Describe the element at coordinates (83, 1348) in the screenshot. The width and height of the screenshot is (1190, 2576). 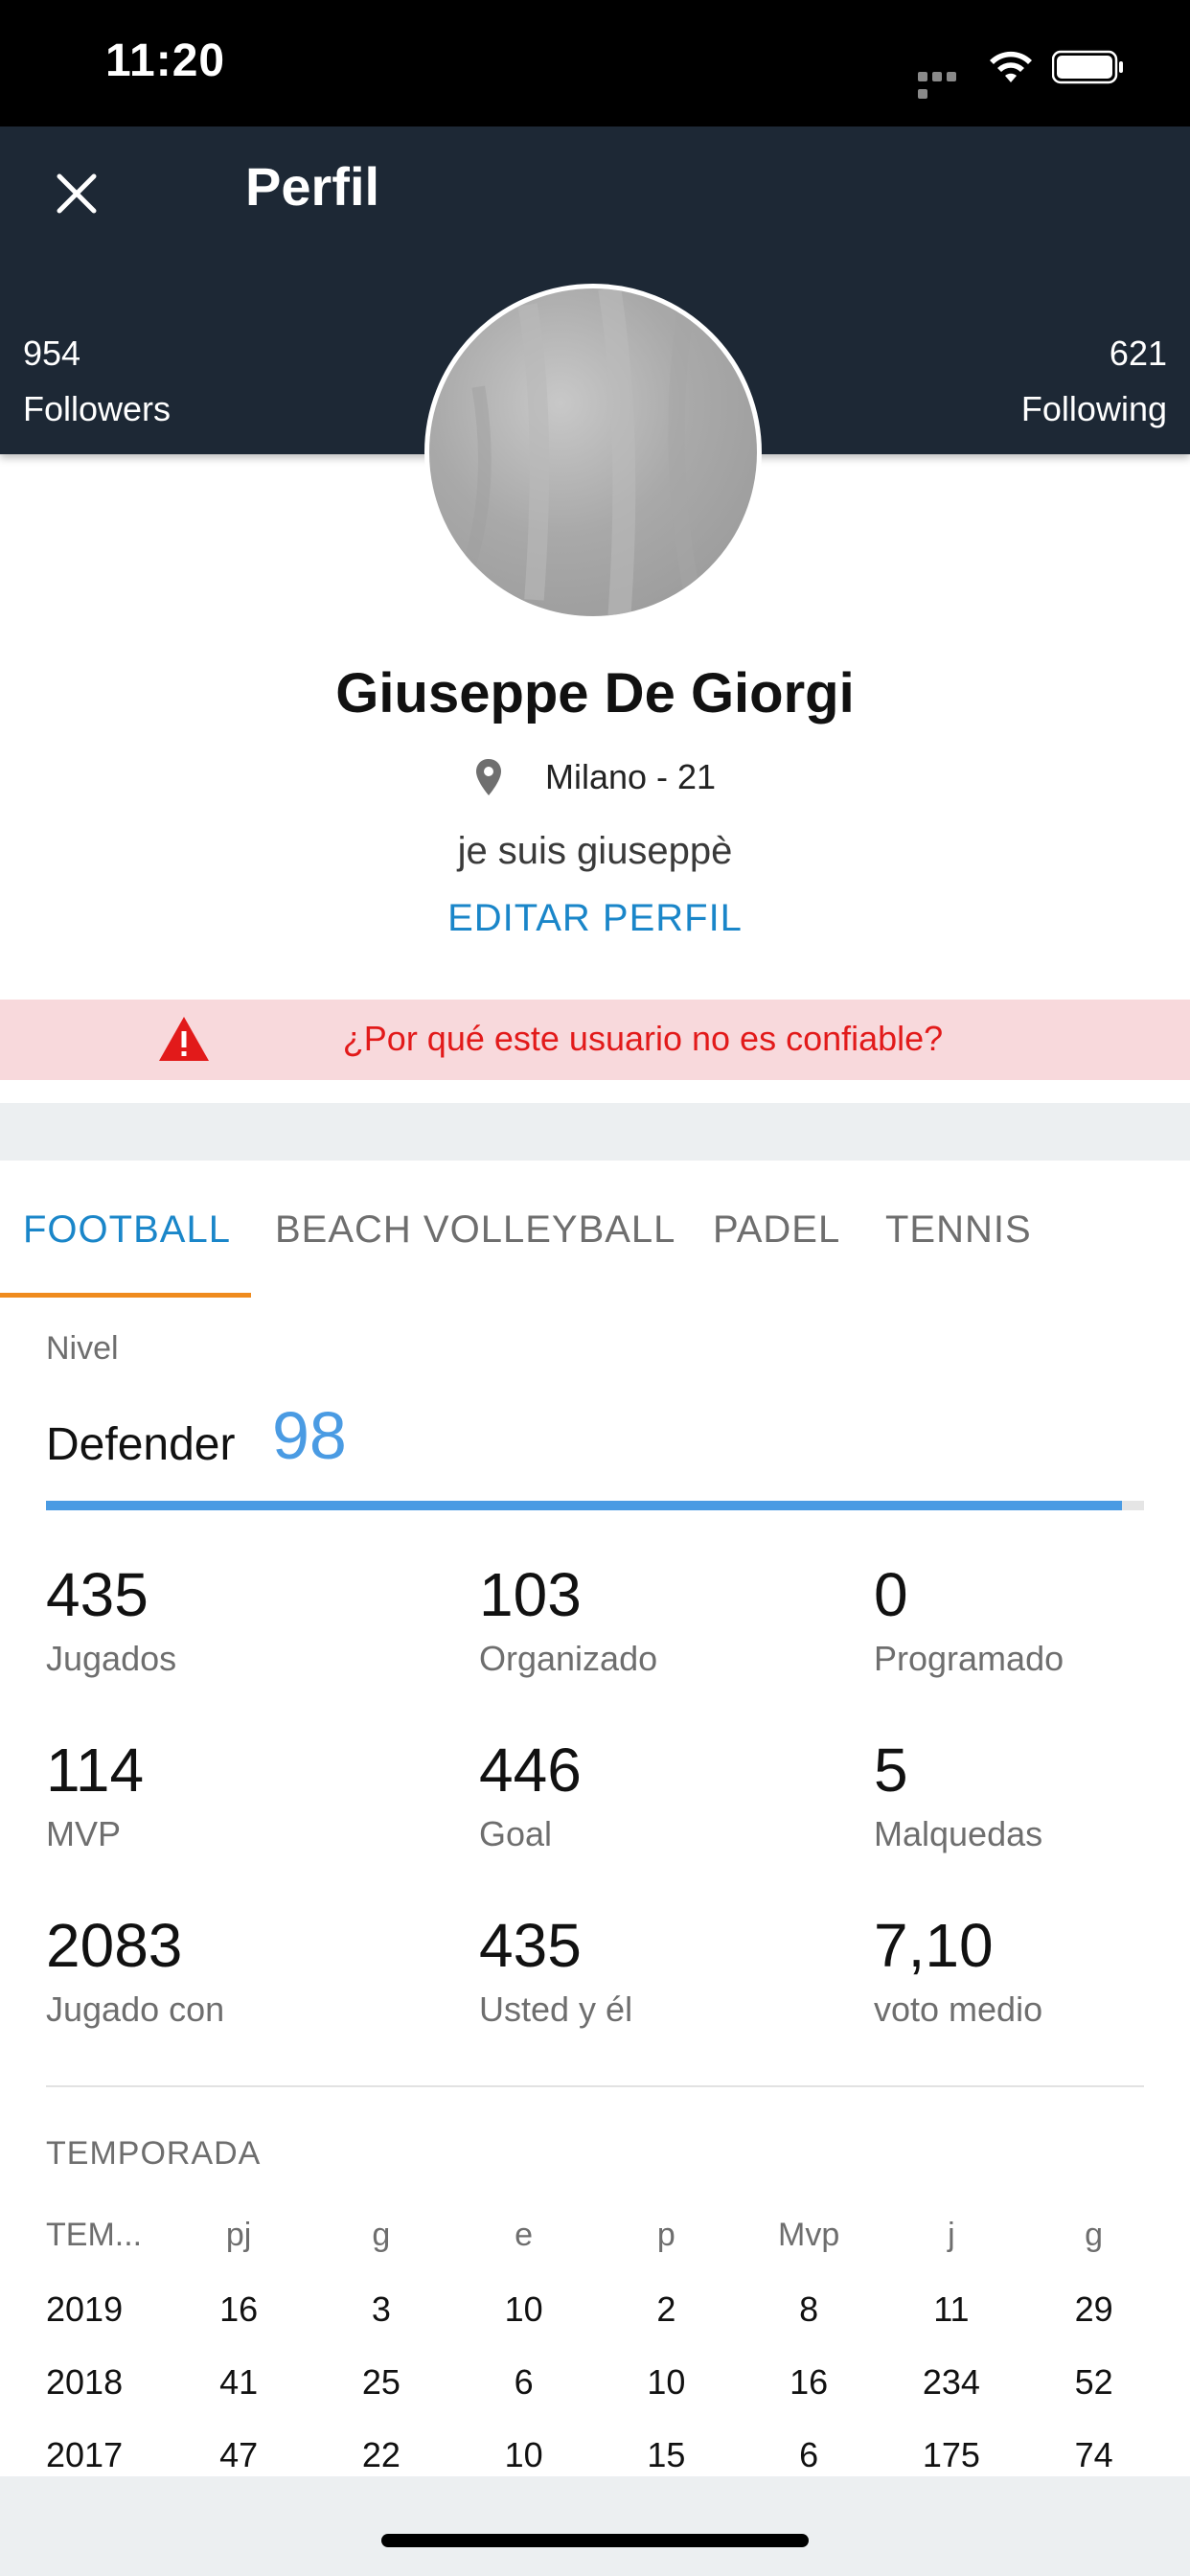
I see `level-label: Nivel` at that location.